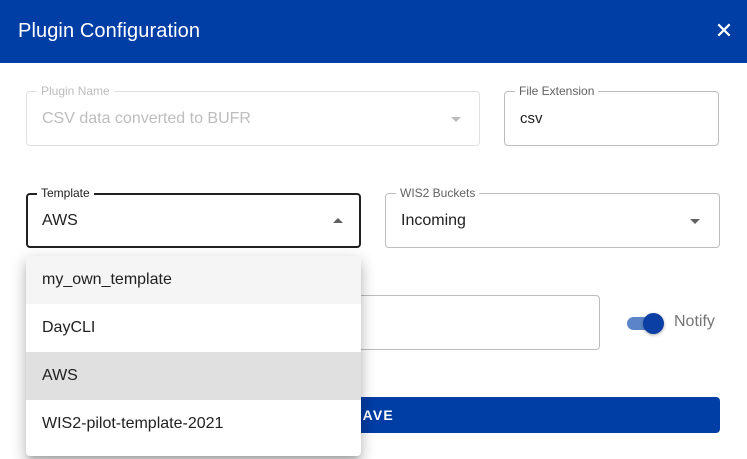  Describe the element at coordinates (193, 328) in the screenshot. I see `menu-item-daycli: DayCLI` at that location.